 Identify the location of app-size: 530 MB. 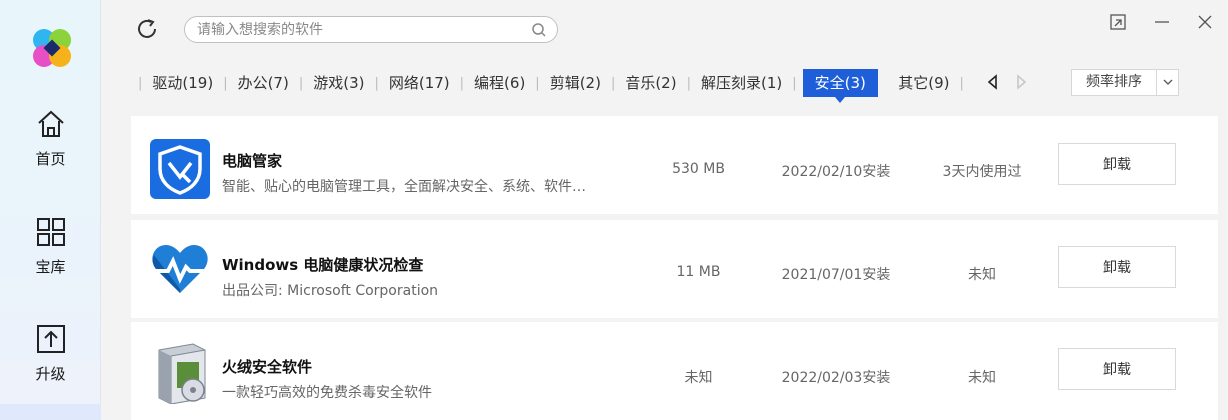
(698, 169).